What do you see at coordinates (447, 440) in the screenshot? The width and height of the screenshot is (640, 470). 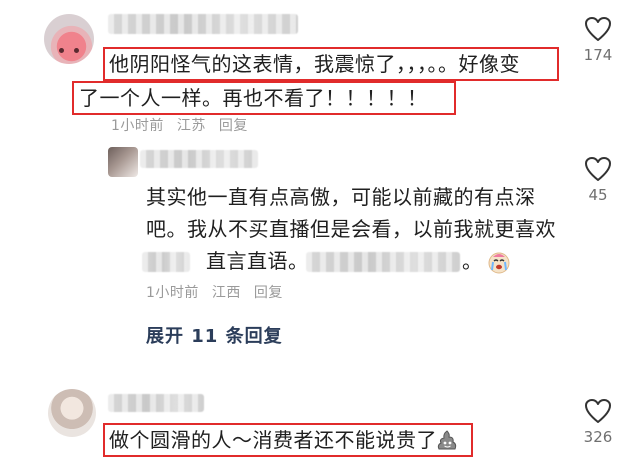 I see `poop-icon` at bounding box center [447, 440].